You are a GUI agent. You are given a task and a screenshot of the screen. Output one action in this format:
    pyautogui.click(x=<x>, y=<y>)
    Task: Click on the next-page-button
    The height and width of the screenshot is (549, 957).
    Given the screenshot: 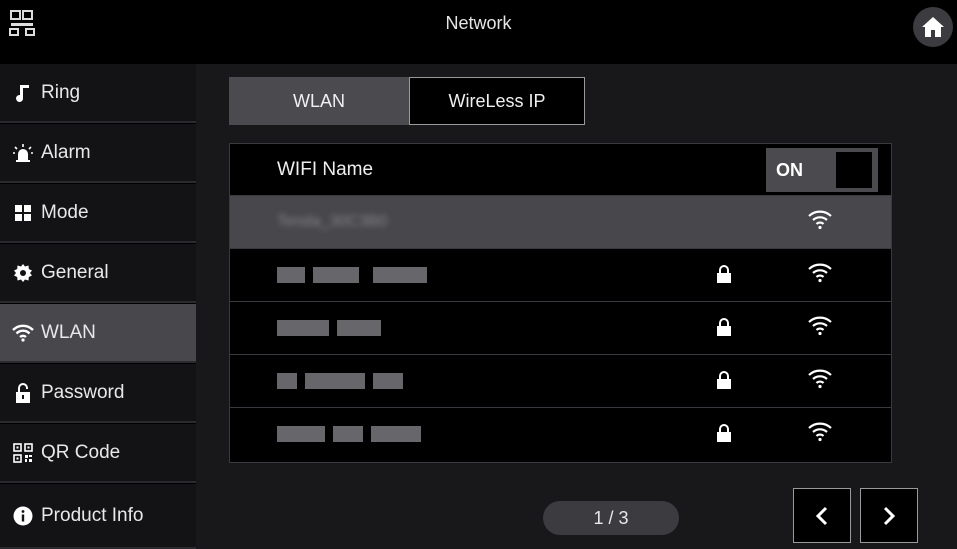 What is the action you would take?
    pyautogui.click(x=889, y=515)
    